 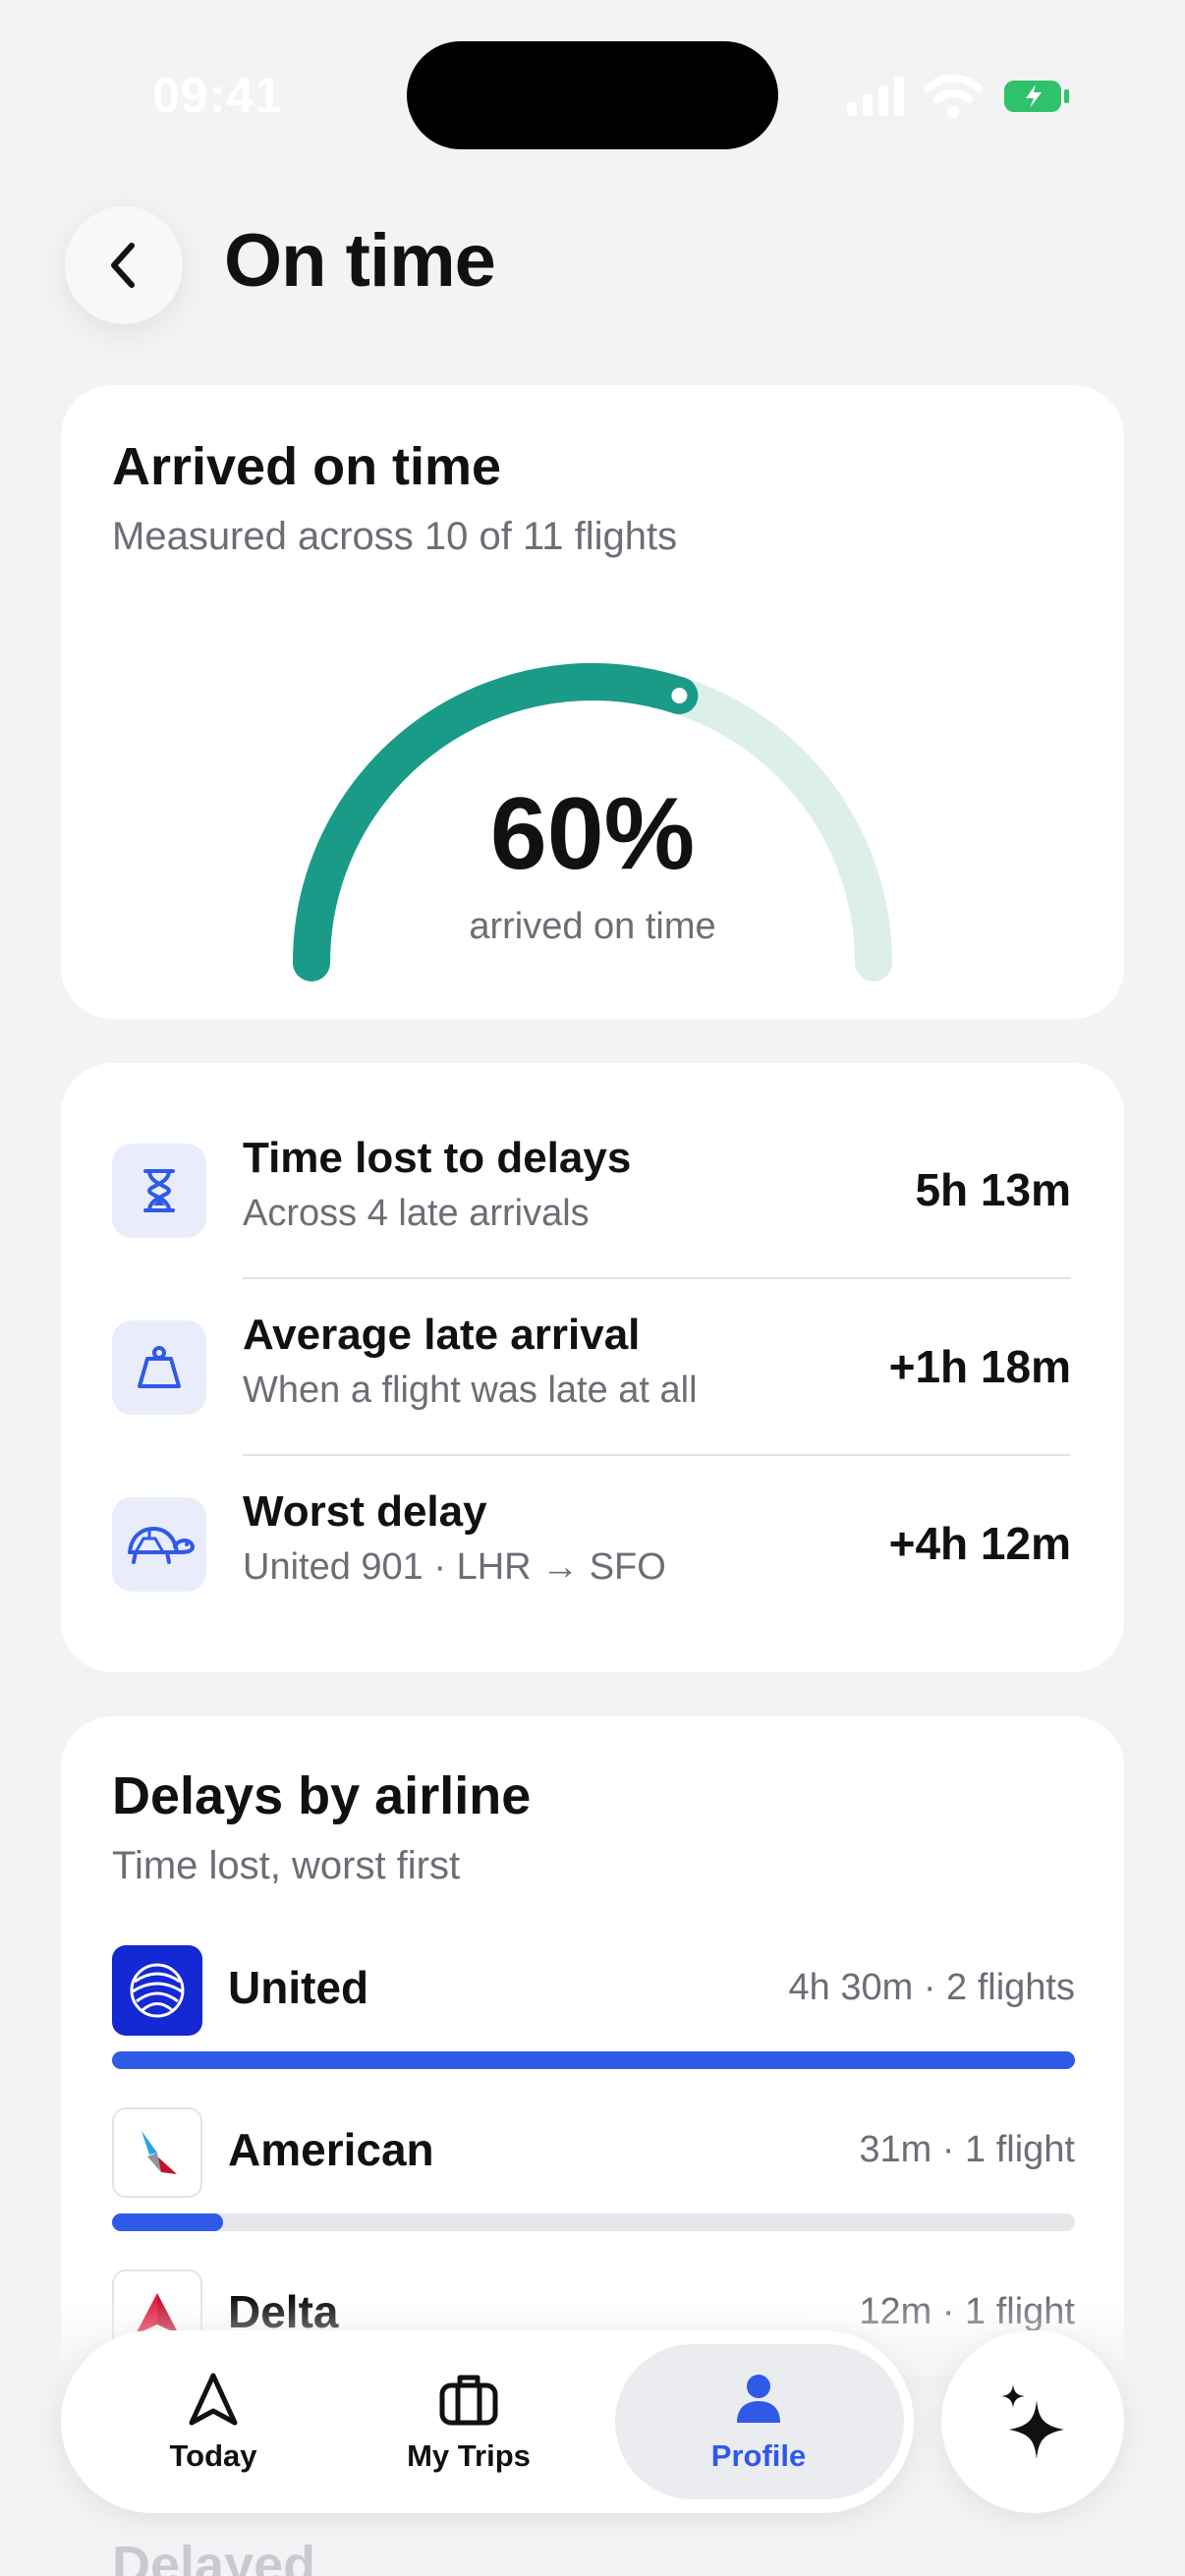 I want to click on status-time: 09:41, so click(x=217, y=95).